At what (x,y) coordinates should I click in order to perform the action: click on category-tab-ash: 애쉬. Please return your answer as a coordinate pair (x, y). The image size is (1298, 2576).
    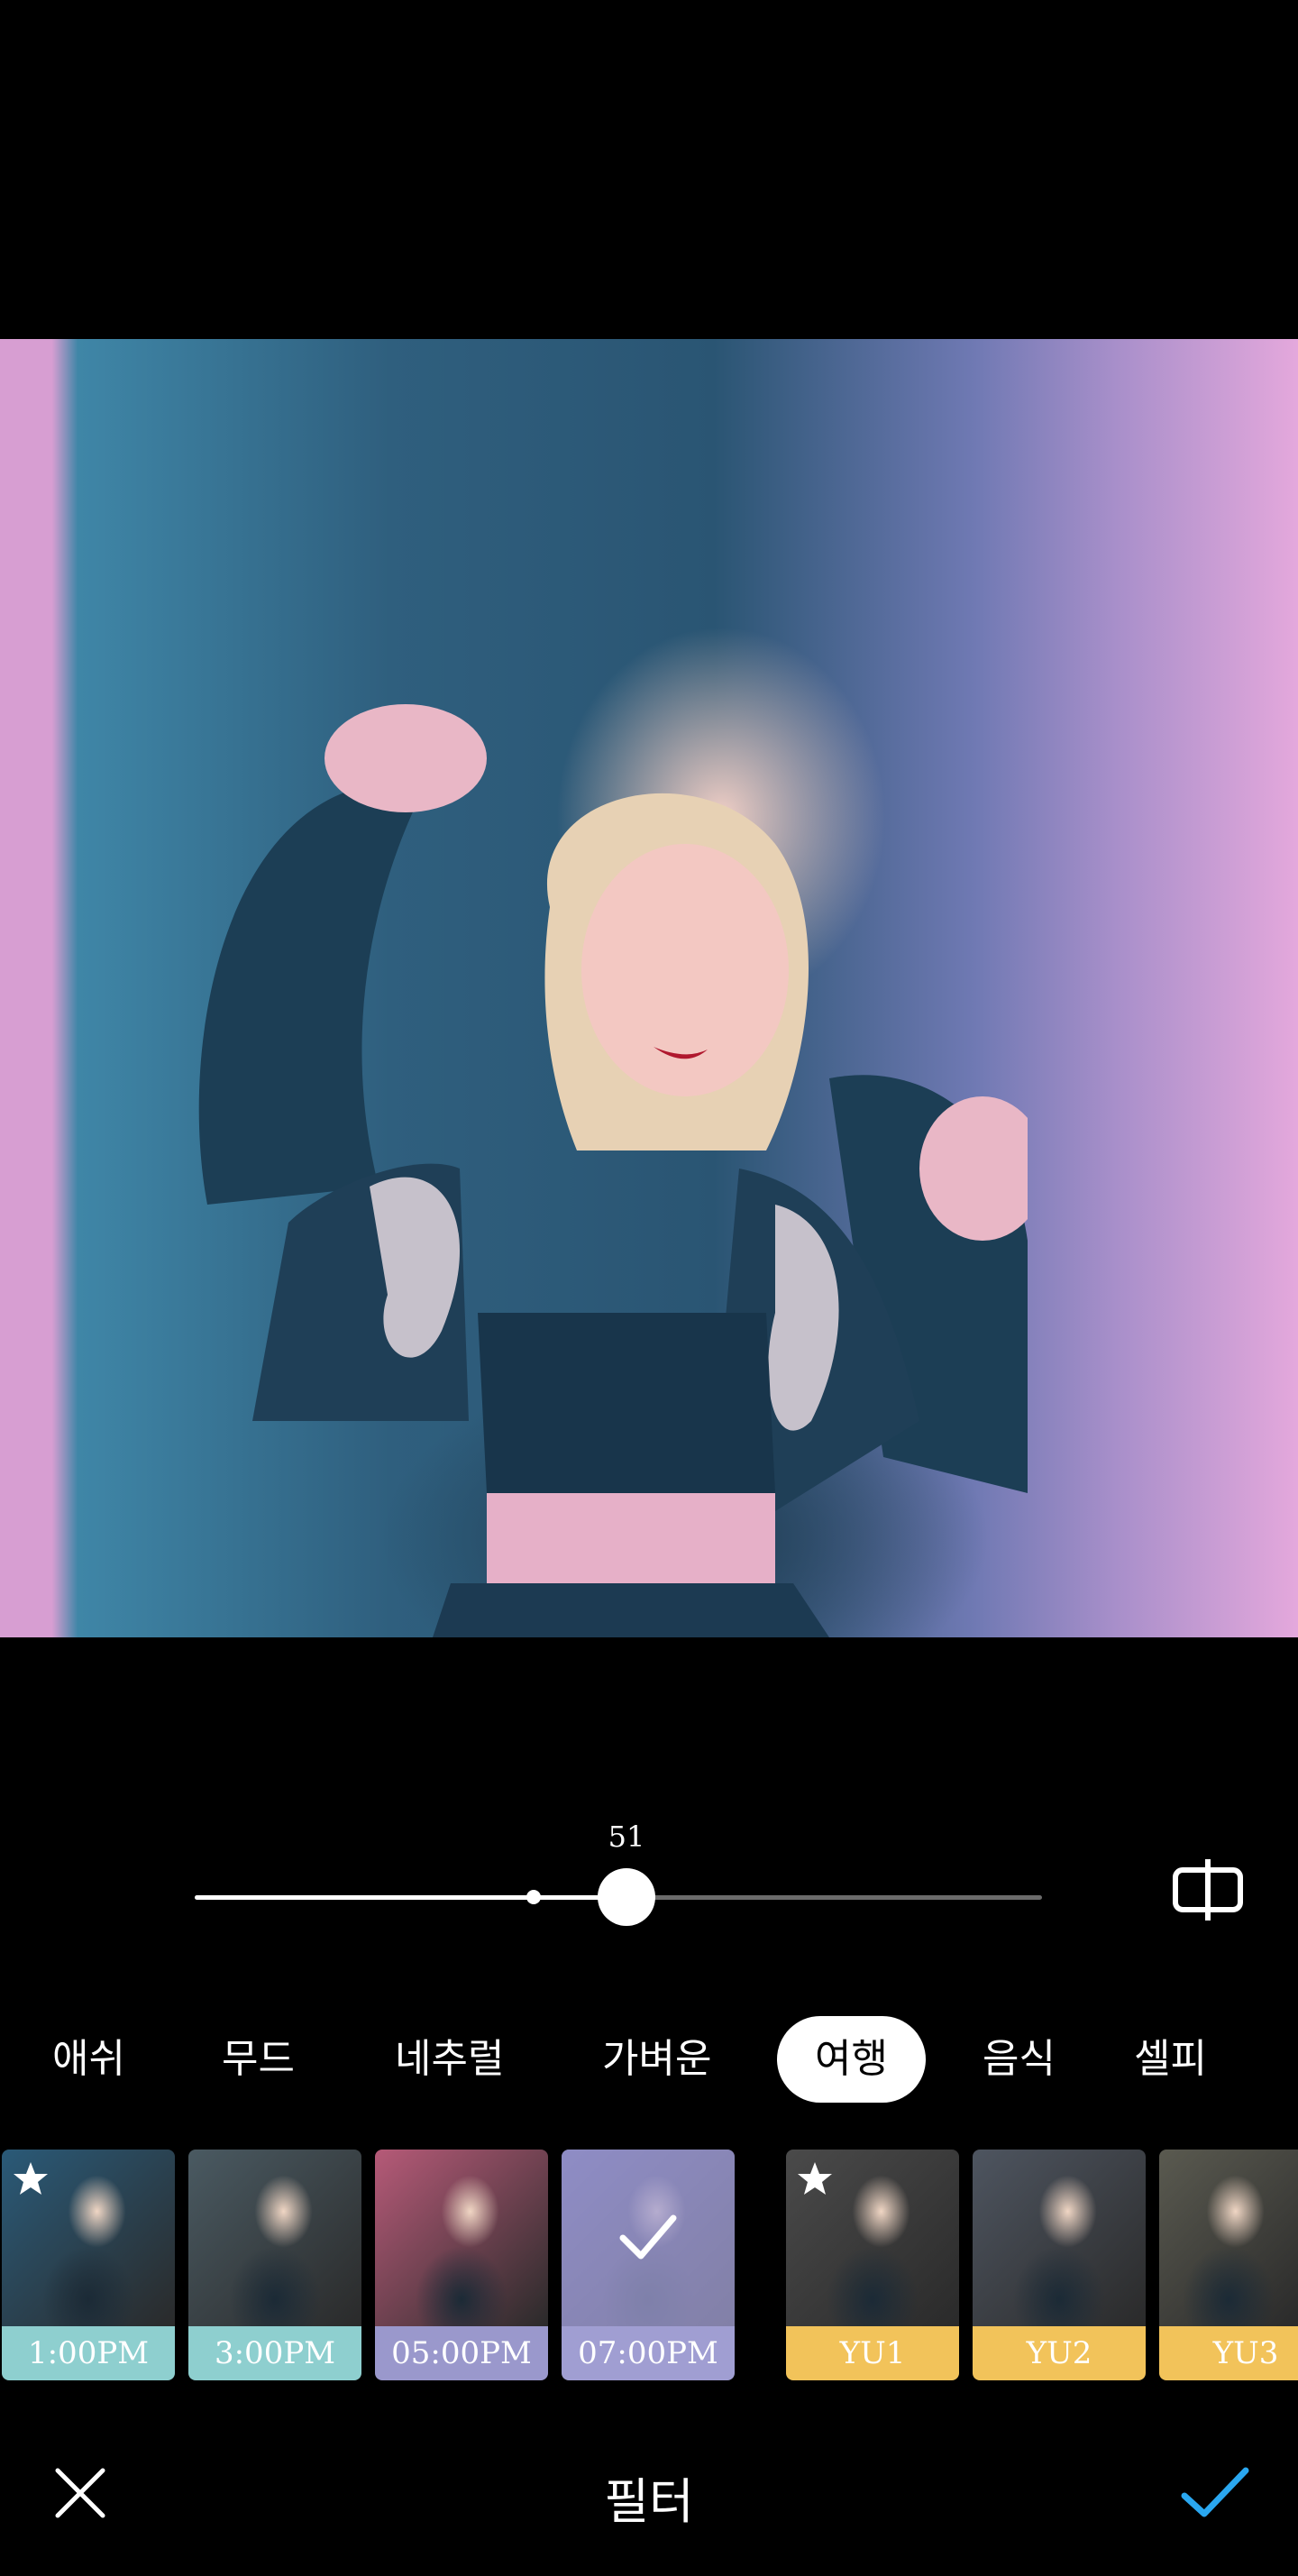
    Looking at the image, I should click on (88, 2059).